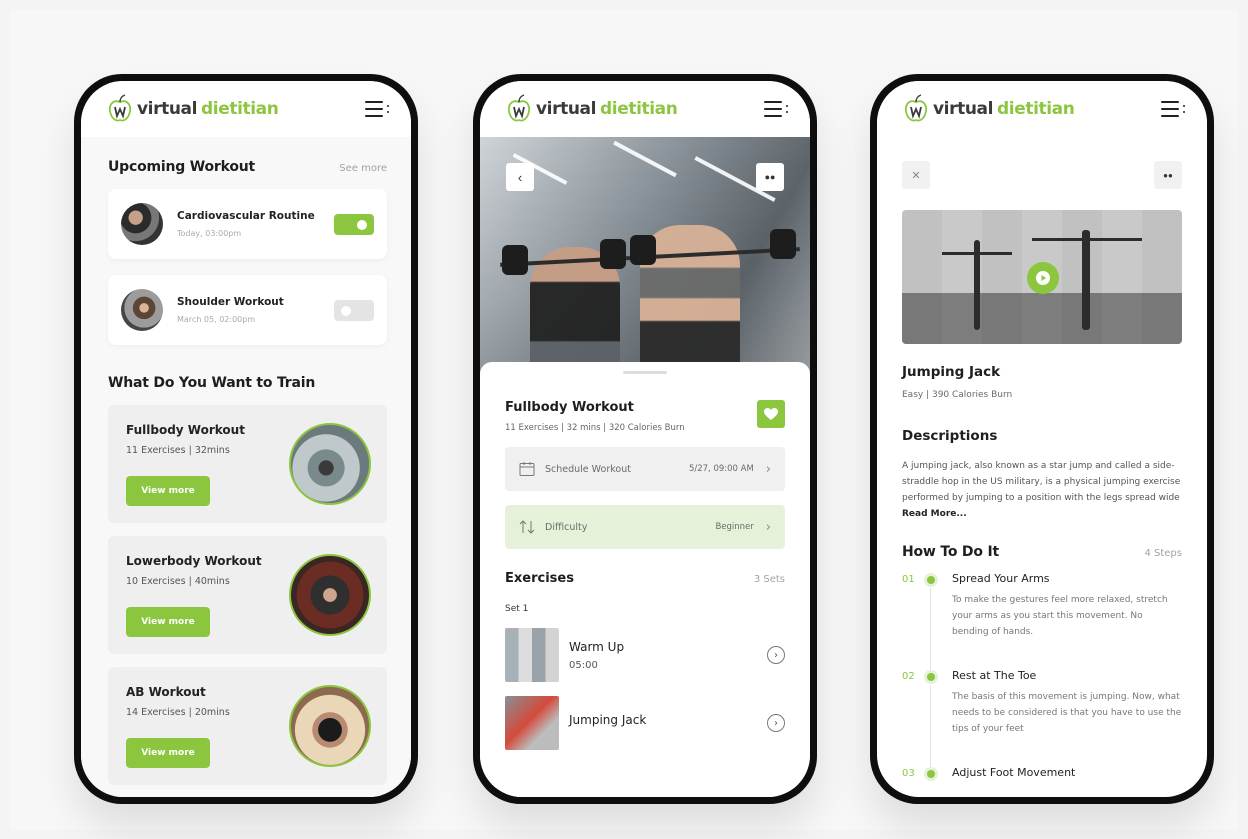 This screenshot has height=839, width=1248. I want to click on step-number: 03, so click(908, 773).